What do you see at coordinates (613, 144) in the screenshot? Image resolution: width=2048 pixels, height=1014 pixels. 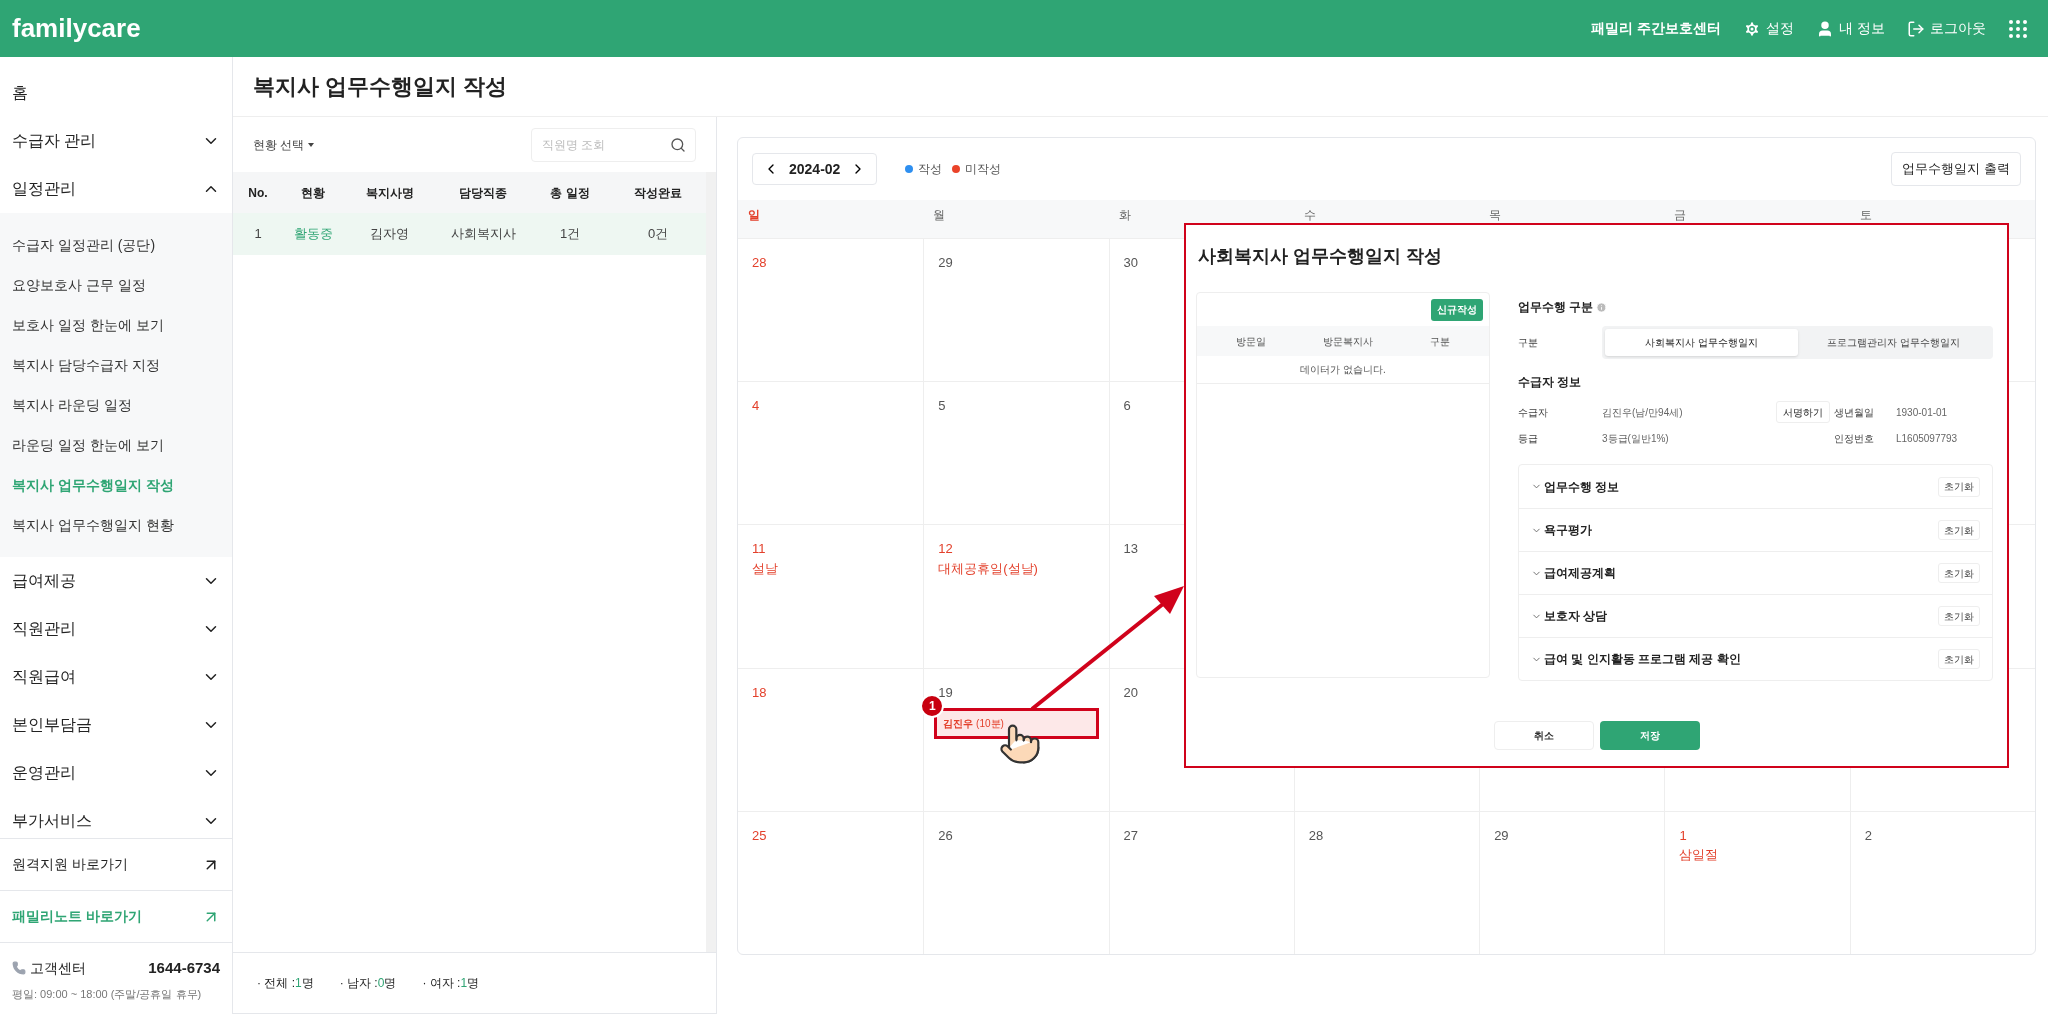 I see `search-field: 직원명 조회` at bounding box center [613, 144].